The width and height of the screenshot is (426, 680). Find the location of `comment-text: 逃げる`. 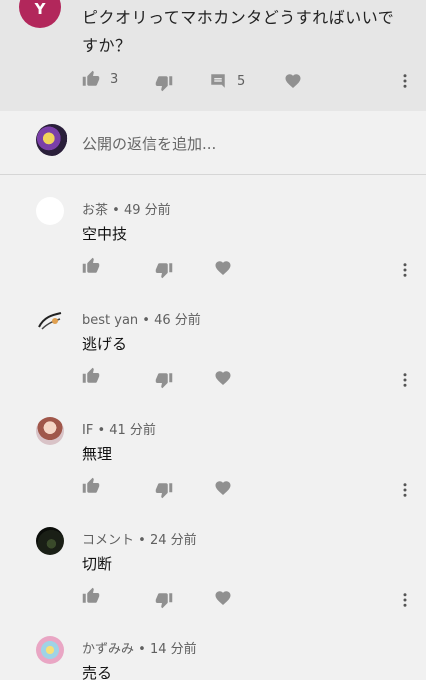

comment-text: 逃げる is located at coordinates (105, 344).